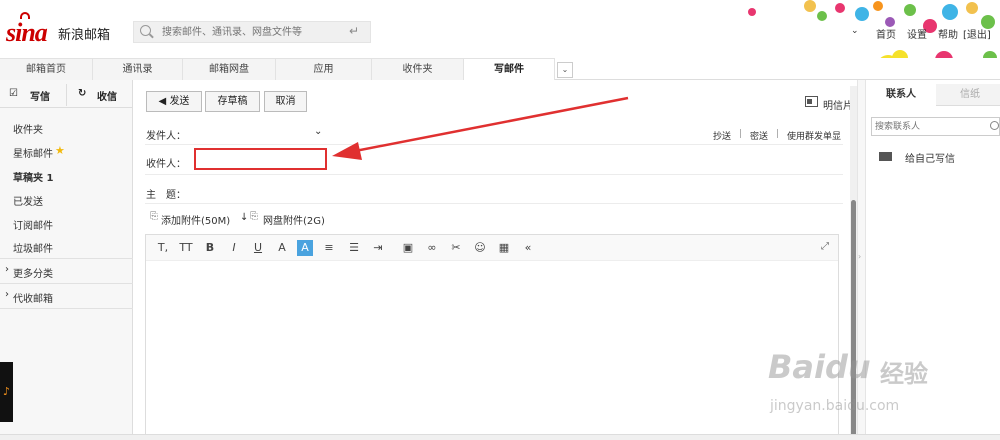 The image size is (1000, 440). I want to click on enter-icon: ↵, so click(354, 31).